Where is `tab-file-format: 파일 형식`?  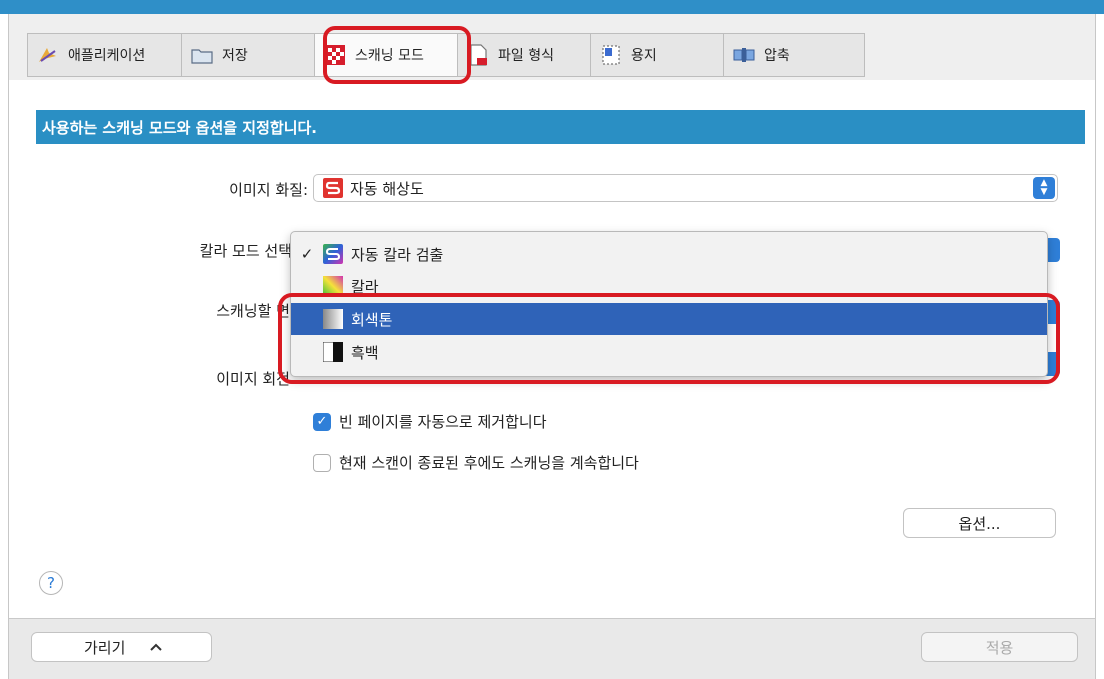
tab-file-format: 파일 형식 is located at coordinates (523, 55).